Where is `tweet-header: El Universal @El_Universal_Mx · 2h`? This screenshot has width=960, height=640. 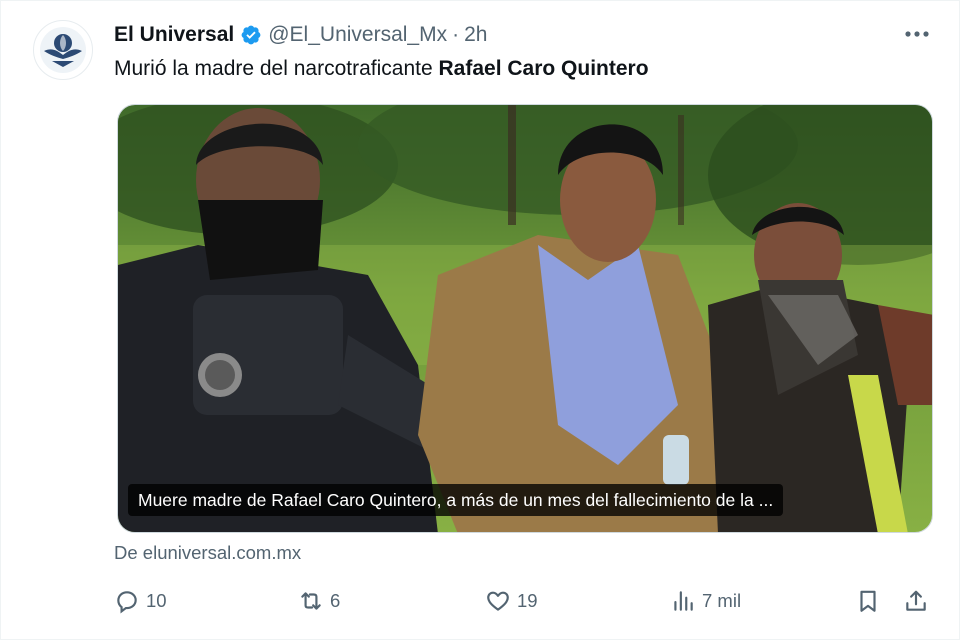
tweet-header: El Universal @El_Universal_Mx · 2h is located at coordinates (300, 35).